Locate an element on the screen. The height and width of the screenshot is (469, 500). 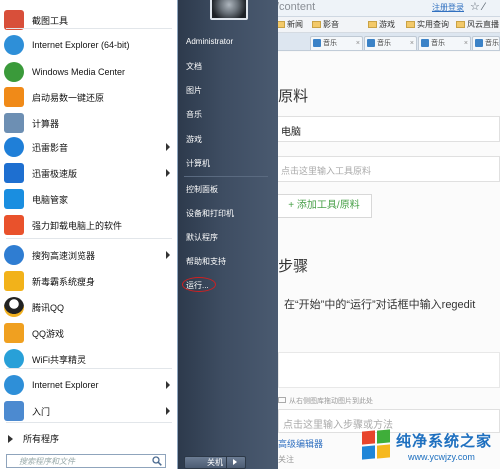
menu-item-default-programs: 默认程序 is located at coordinates (202, 237).